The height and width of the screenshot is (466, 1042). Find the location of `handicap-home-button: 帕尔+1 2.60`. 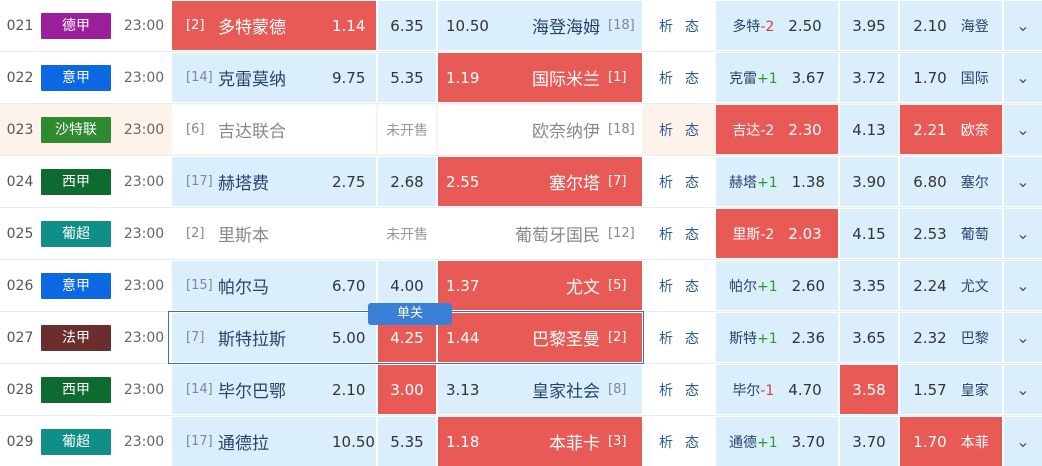

handicap-home-button: 帕尔+1 2.60 is located at coordinates (777, 285).